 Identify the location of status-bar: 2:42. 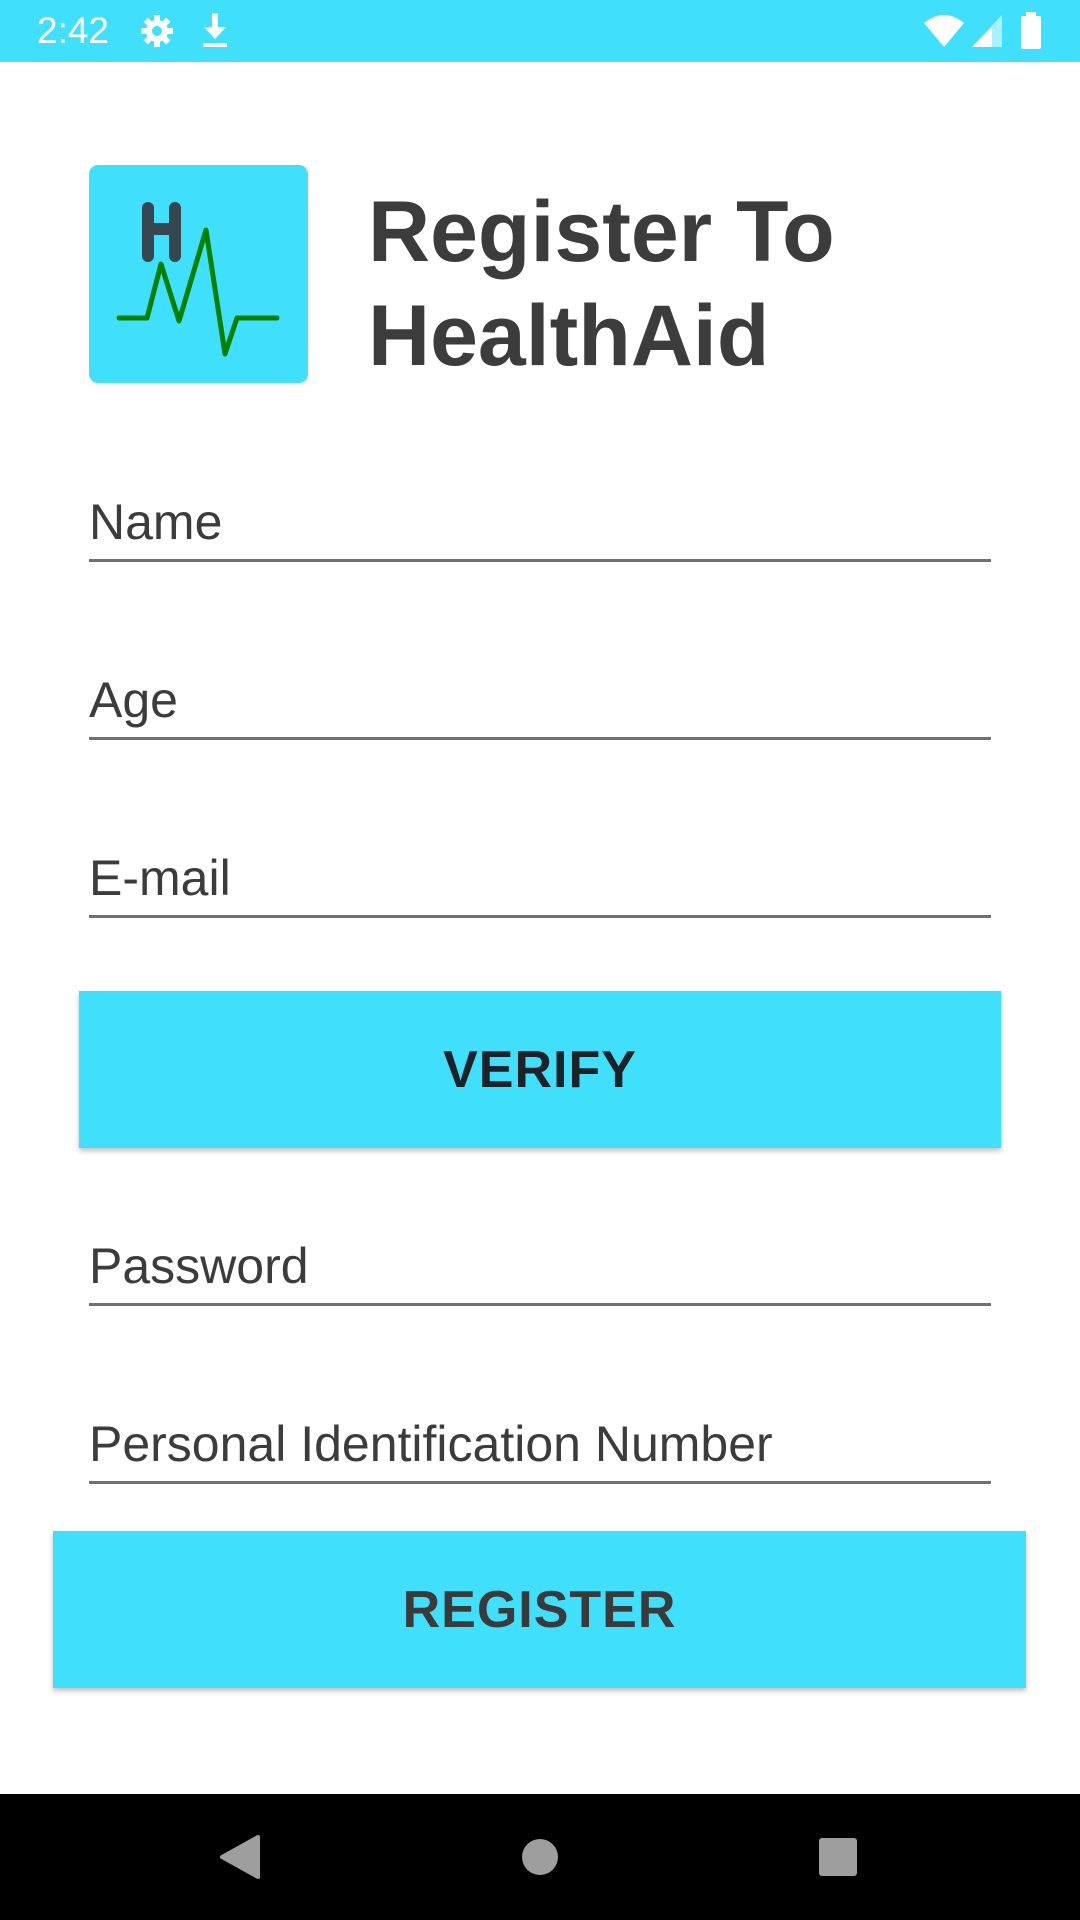
(540, 31).